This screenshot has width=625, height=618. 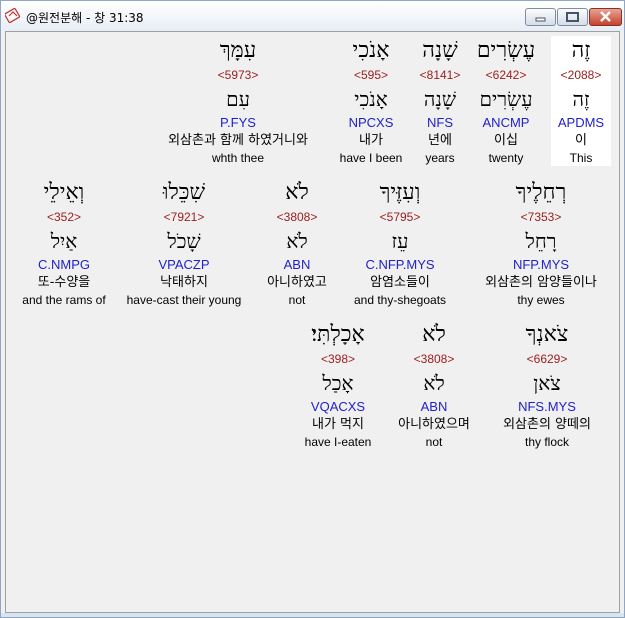 What do you see at coordinates (541, 282) in the screenshot?
I see `korean-gloss: 외삼촌의 암양들이나` at bounding box center [541, 282].